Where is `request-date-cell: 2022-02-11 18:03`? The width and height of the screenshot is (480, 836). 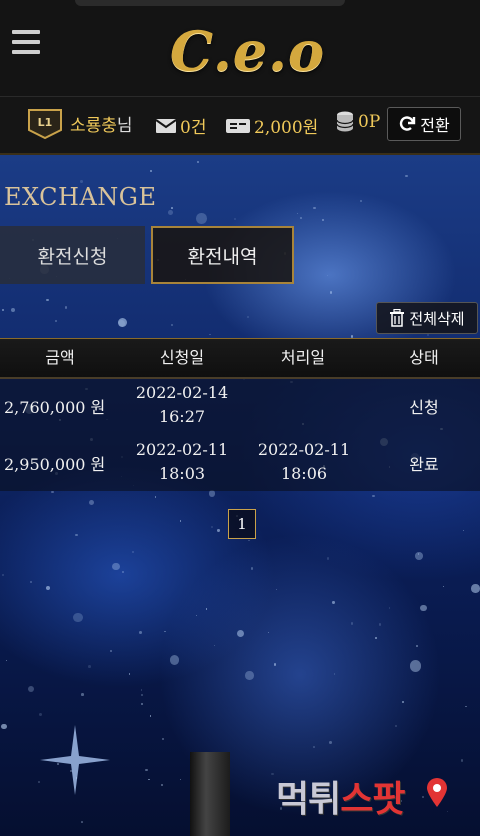
request-date-cell: 2022-02-11 18:03 is located at coordinates (182, 462).